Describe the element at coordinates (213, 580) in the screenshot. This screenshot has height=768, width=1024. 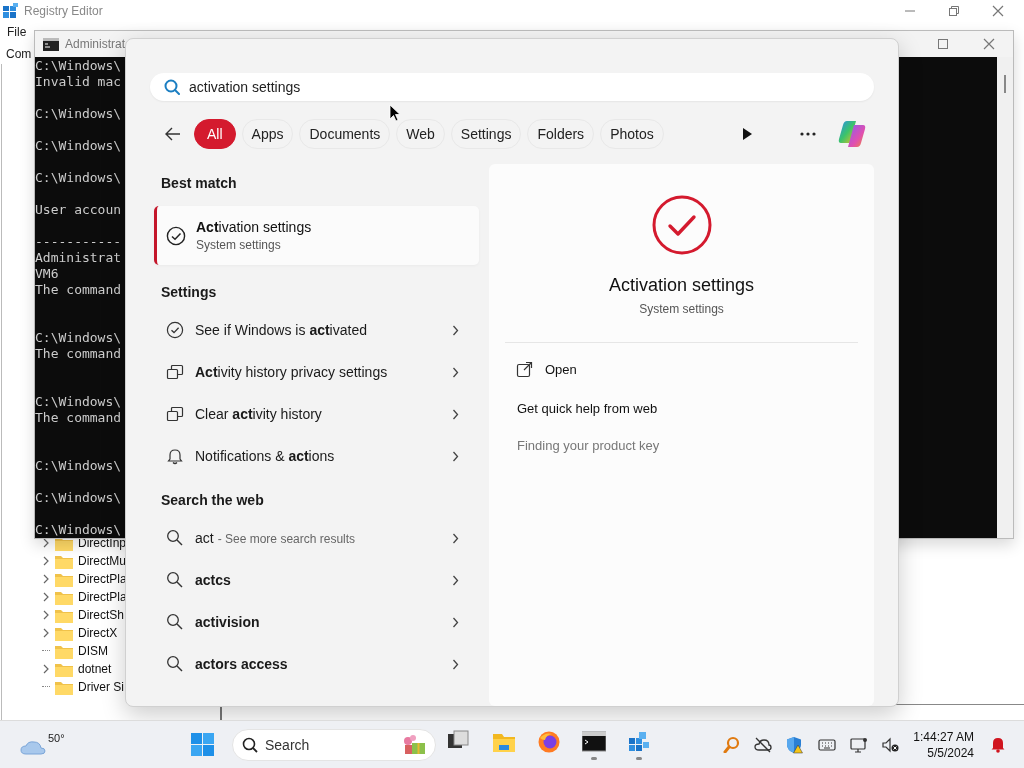
I see `suggestion-text: actcs` at that location.